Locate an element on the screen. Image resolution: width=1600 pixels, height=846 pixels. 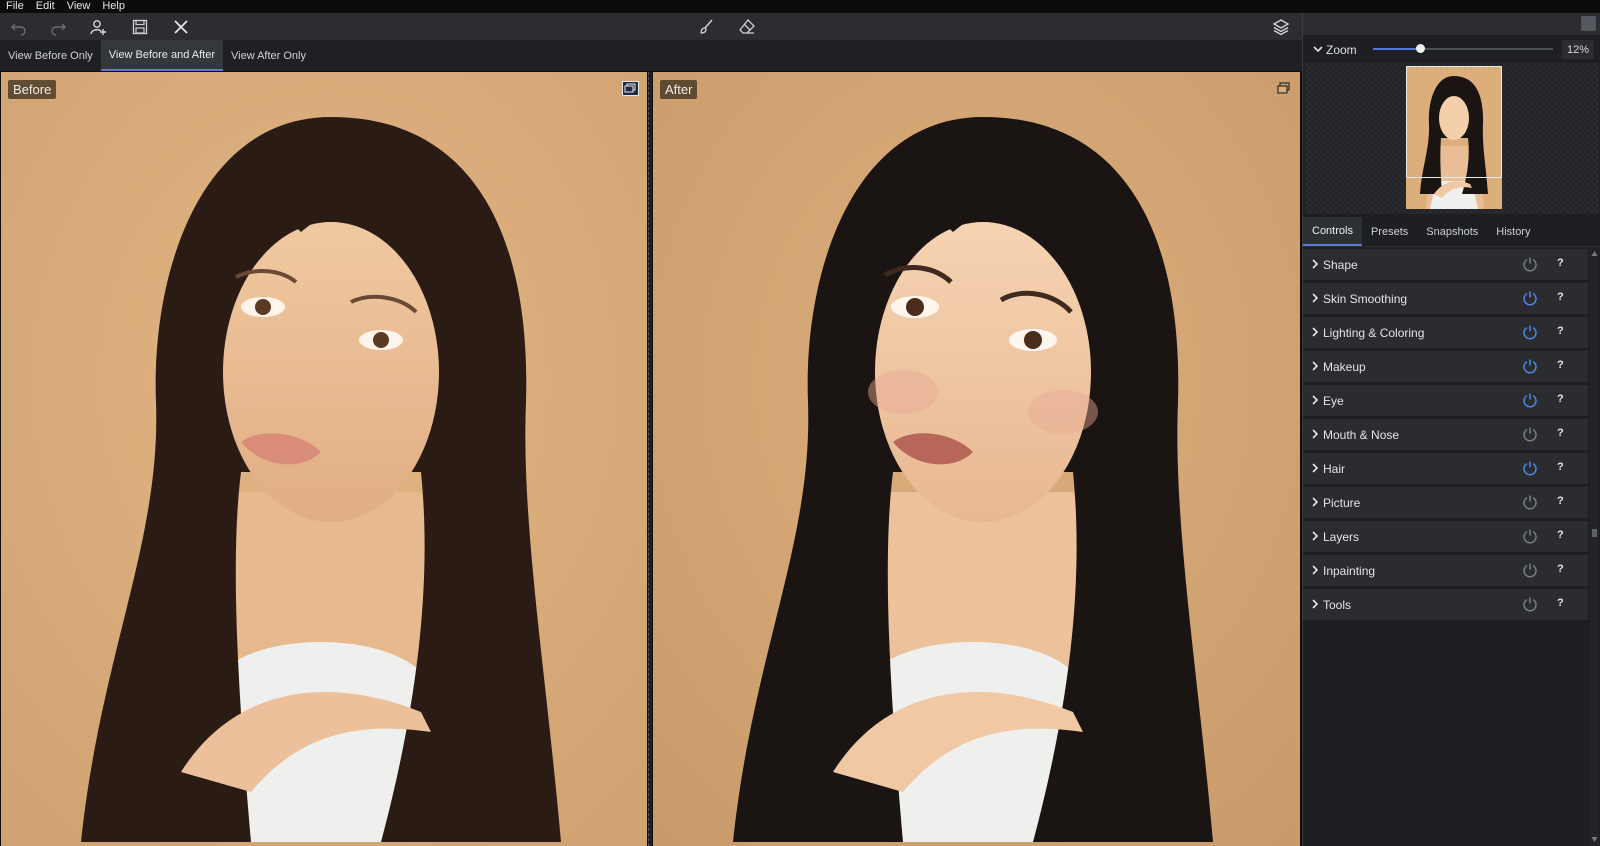
split-divider is located at coordinates (650, 459).